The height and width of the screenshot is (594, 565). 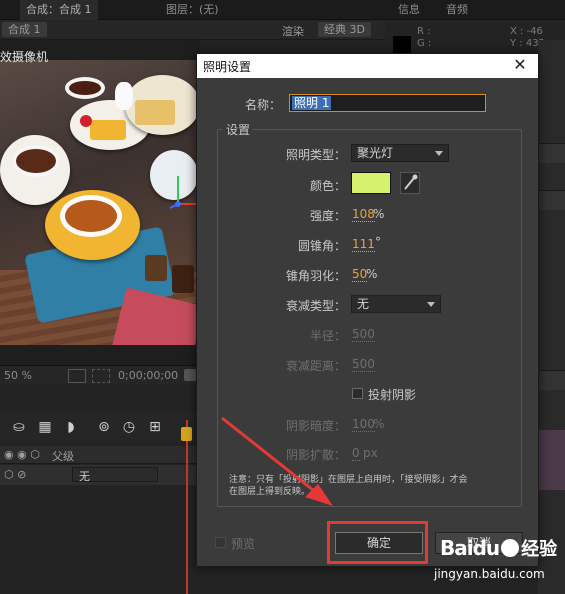 What do you see at coordinates (63, 456) in the screenshot?
I see `parent-header: 父级` at bounding box center [63, 456].